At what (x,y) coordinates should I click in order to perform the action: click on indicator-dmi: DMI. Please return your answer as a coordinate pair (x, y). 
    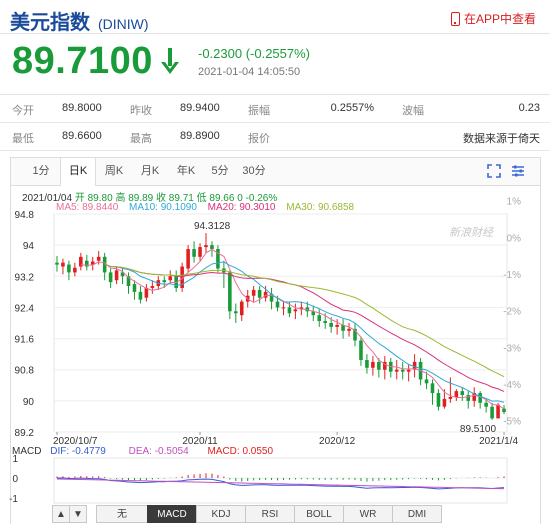
    Looking at the image, I should click on (417, 514).